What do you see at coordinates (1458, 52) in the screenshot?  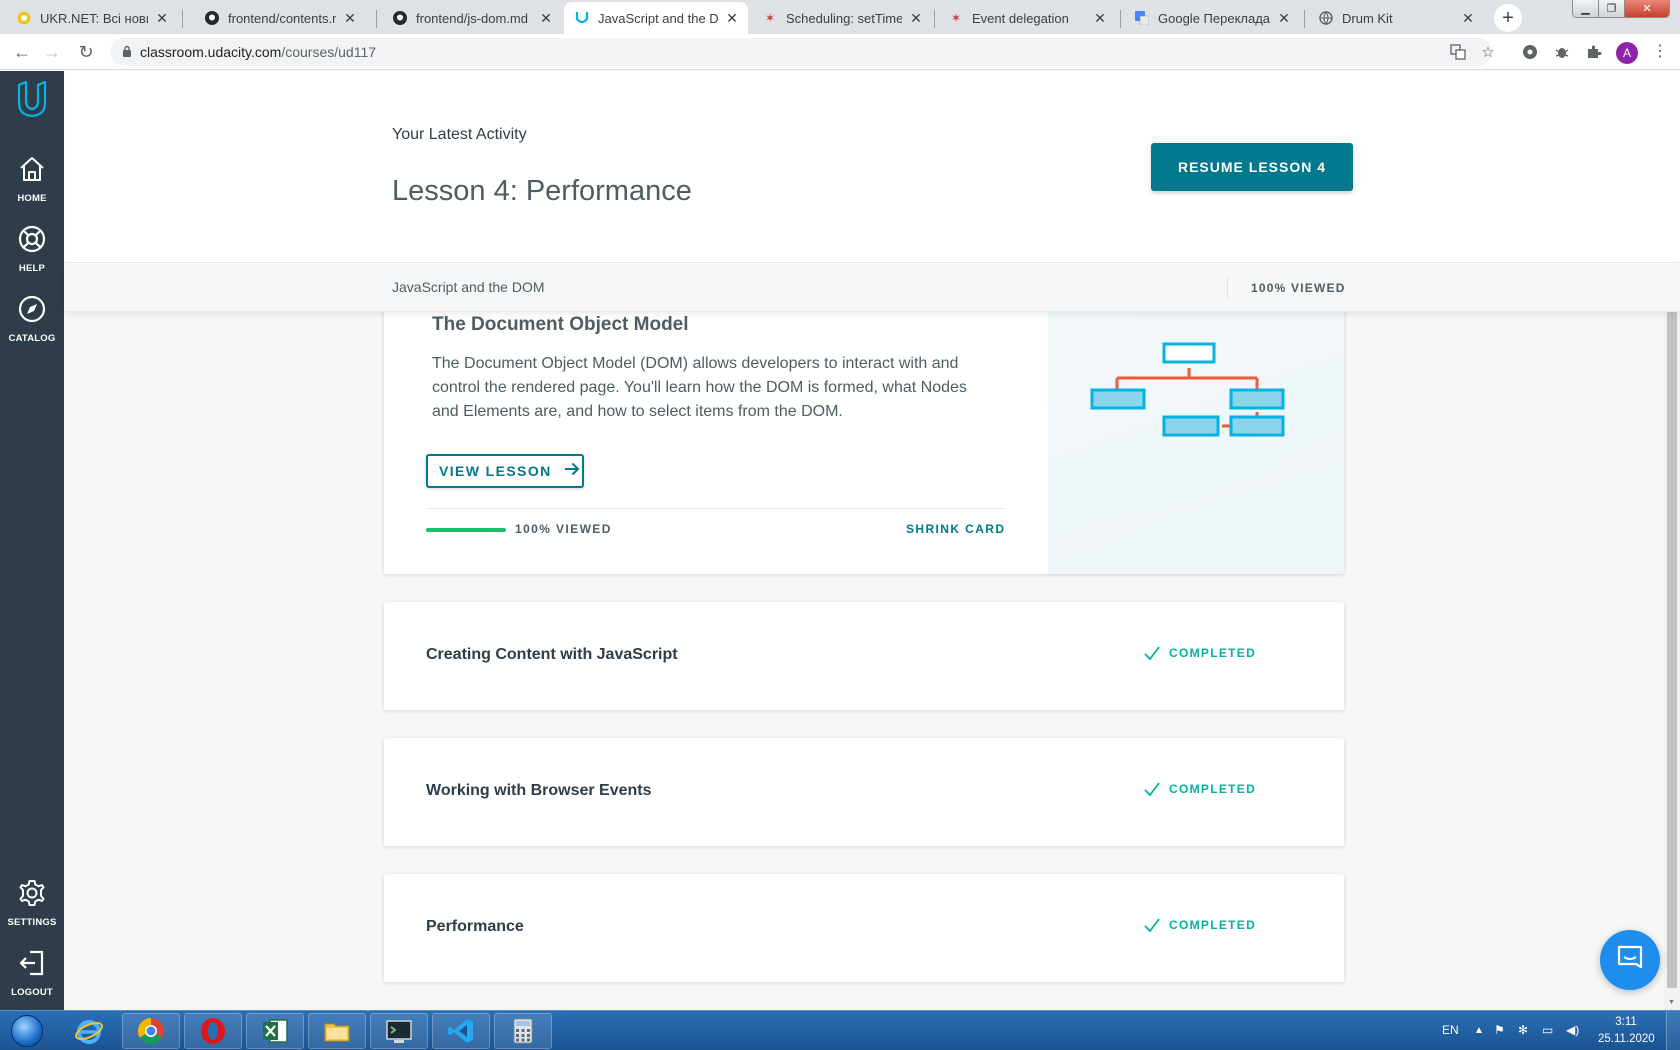 I see `translate-icon` at bounding box center [1458, 52].